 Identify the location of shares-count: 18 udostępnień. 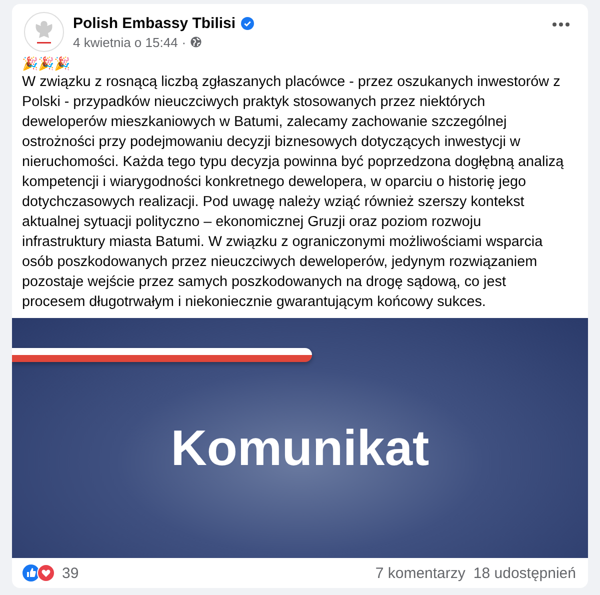
(524, 573).